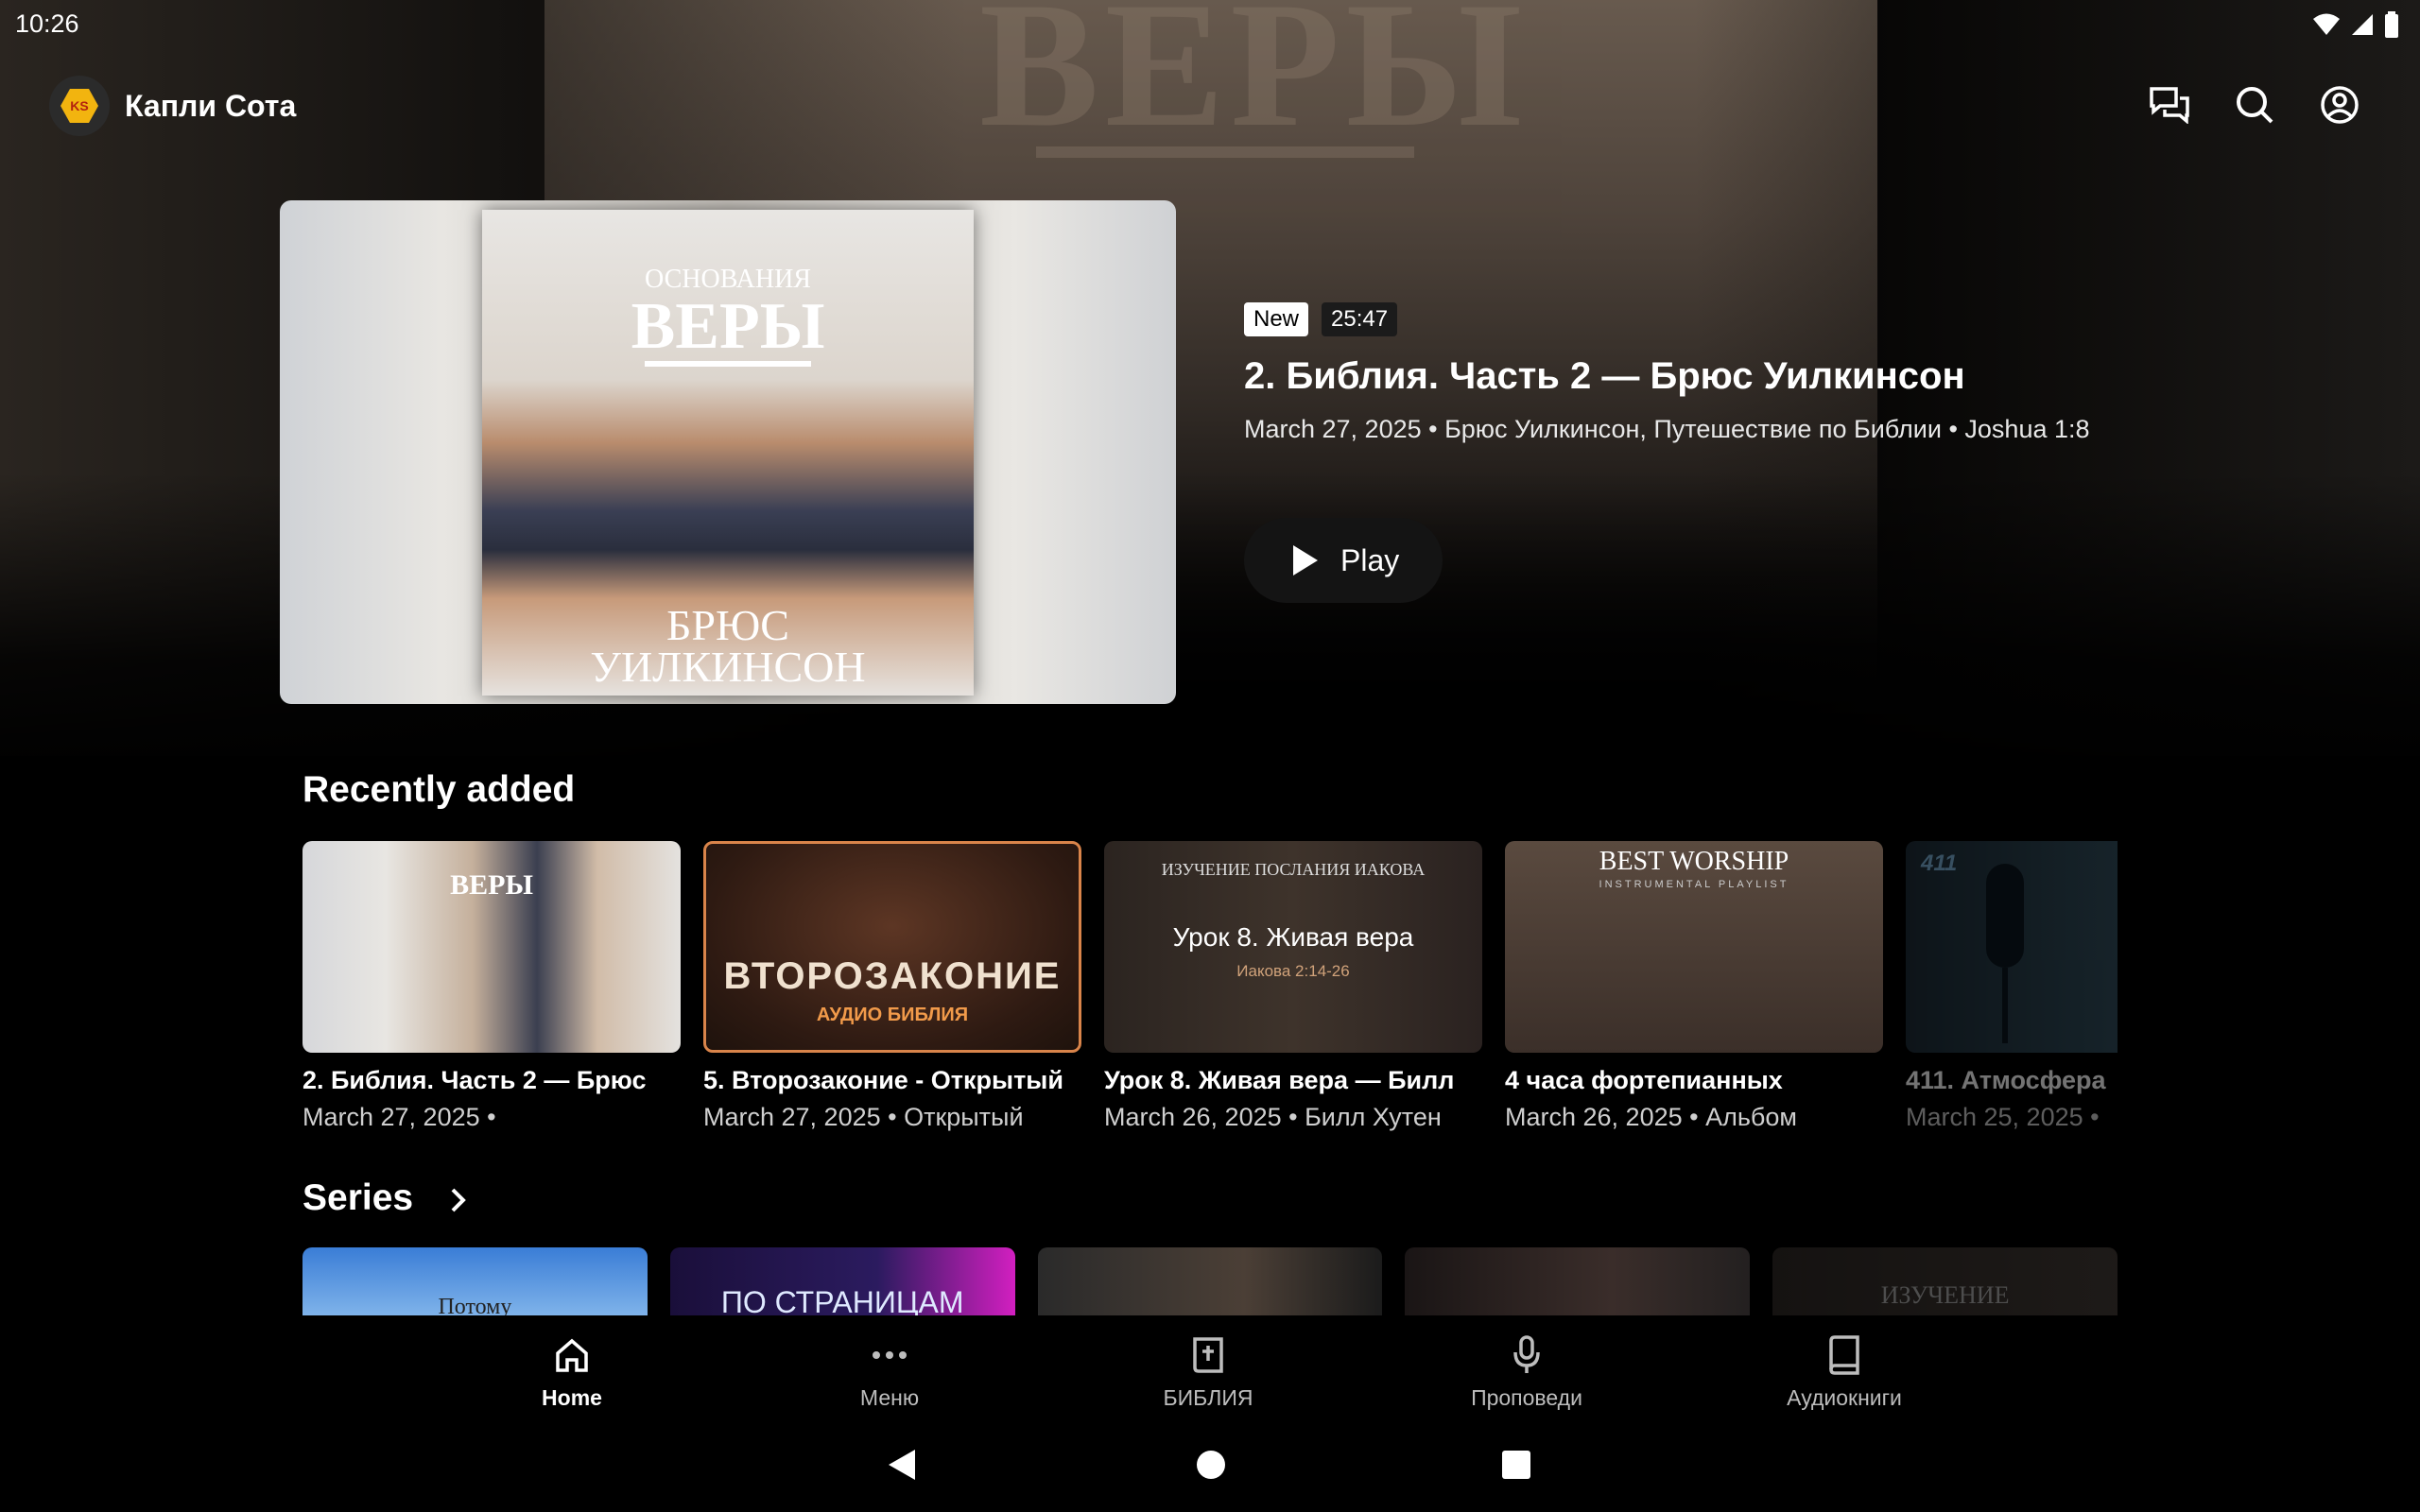  Describe the element at coordinates (2006, 1080) in the screenshot. I see `card-title: 411. Атмосфера` at that location.